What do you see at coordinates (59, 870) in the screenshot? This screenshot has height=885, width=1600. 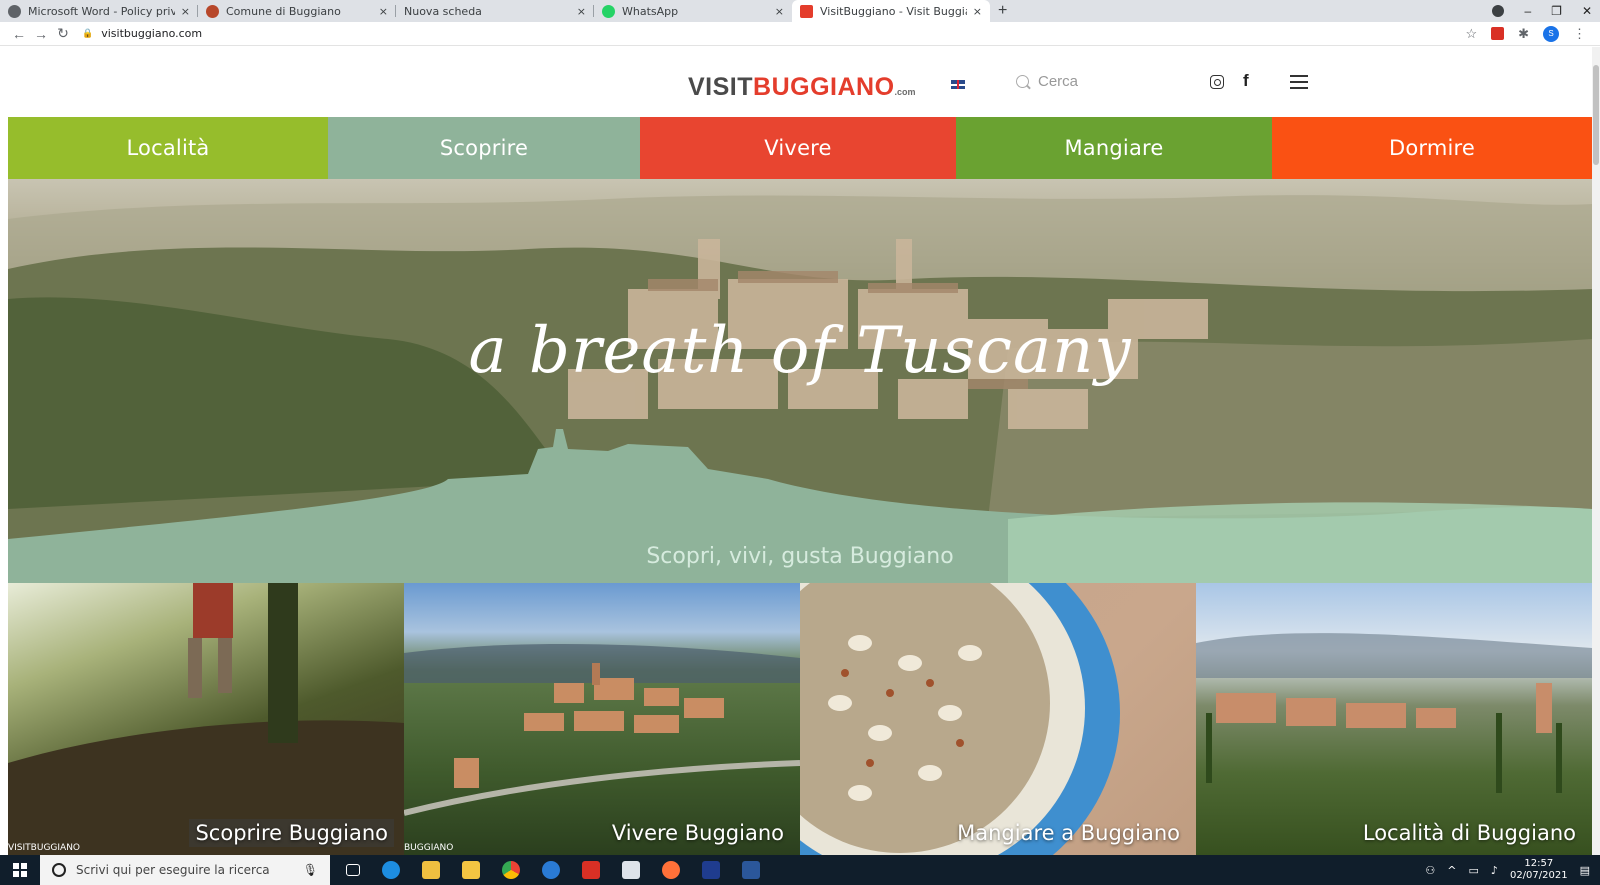 I see `cortana-icon` at bounding box center [59, 870].